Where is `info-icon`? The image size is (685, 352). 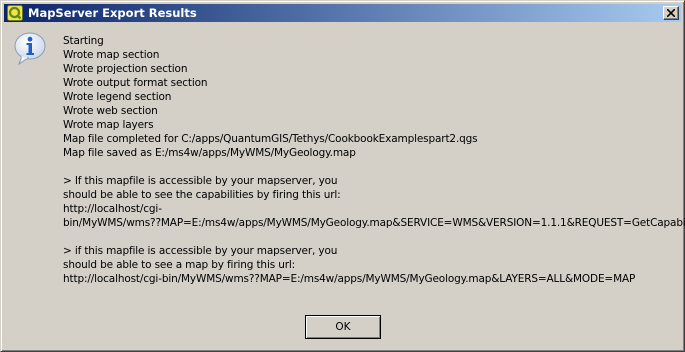
info-icon is located at coordinates (30, 48).